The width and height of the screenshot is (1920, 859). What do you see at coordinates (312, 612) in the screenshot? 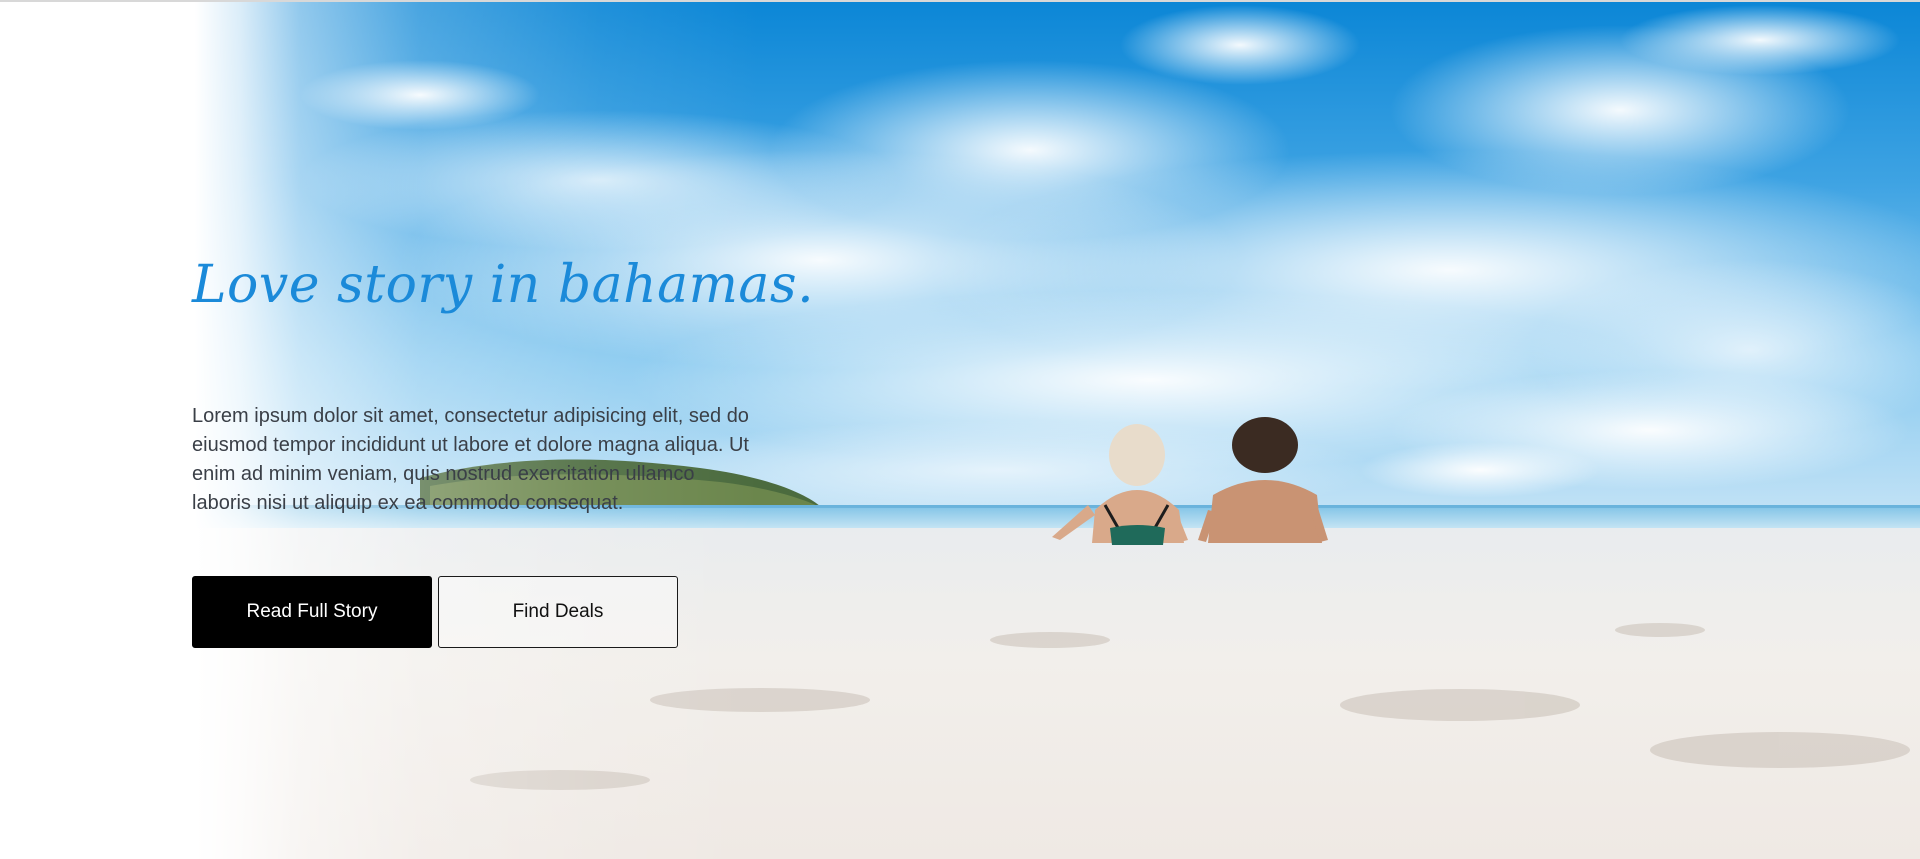
I see `read-full-story-button: Read Full Story` at bounding box center [312, 612].